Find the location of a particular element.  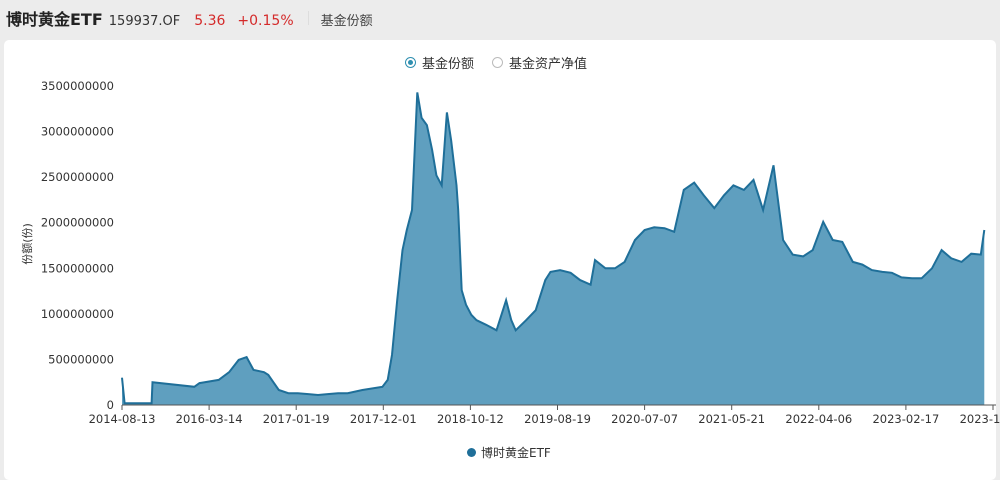

x-tick-label: 2022-04-06 is located at coordinates (818, 419).